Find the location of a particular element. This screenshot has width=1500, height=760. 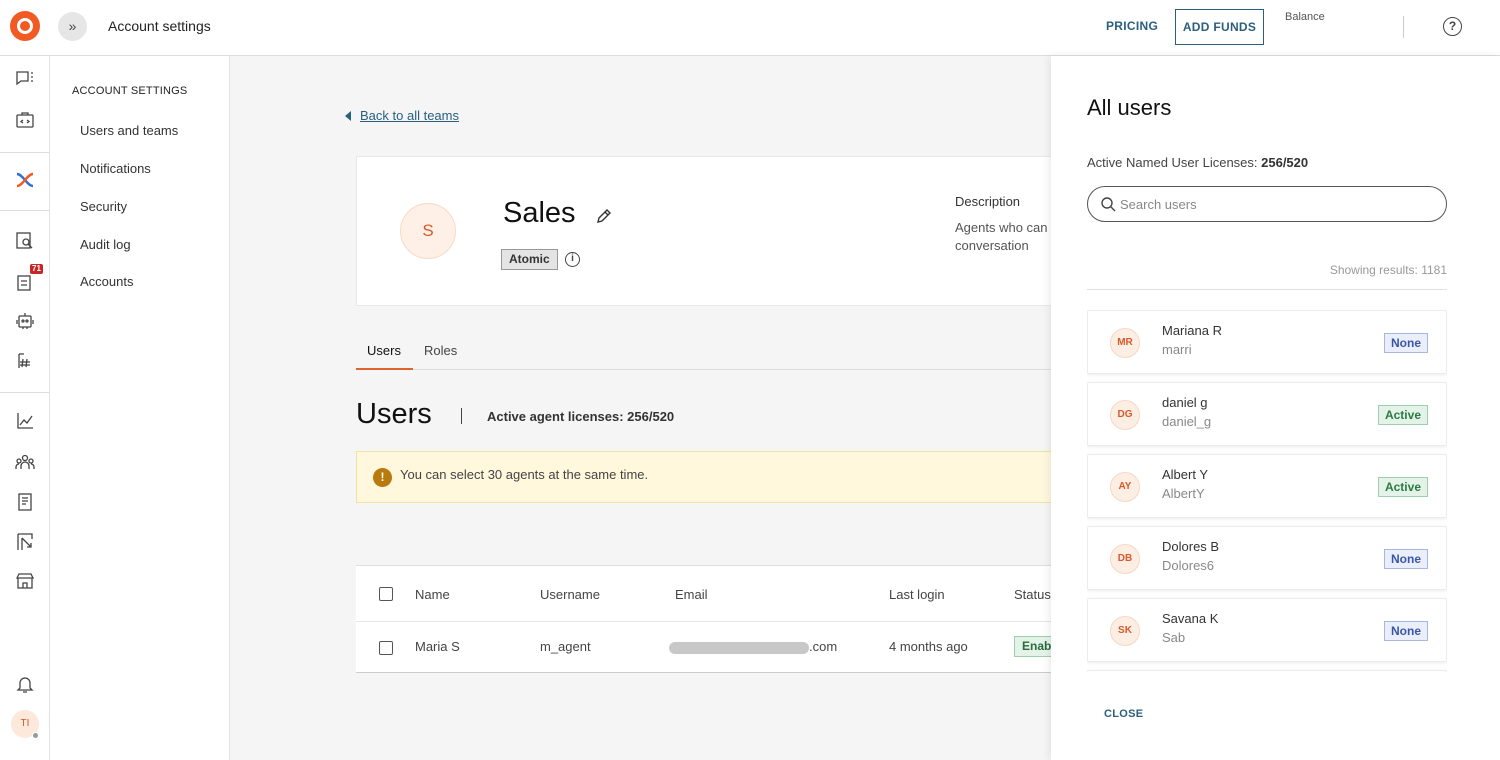

code-case-icon is located at coordinates (25, 120).